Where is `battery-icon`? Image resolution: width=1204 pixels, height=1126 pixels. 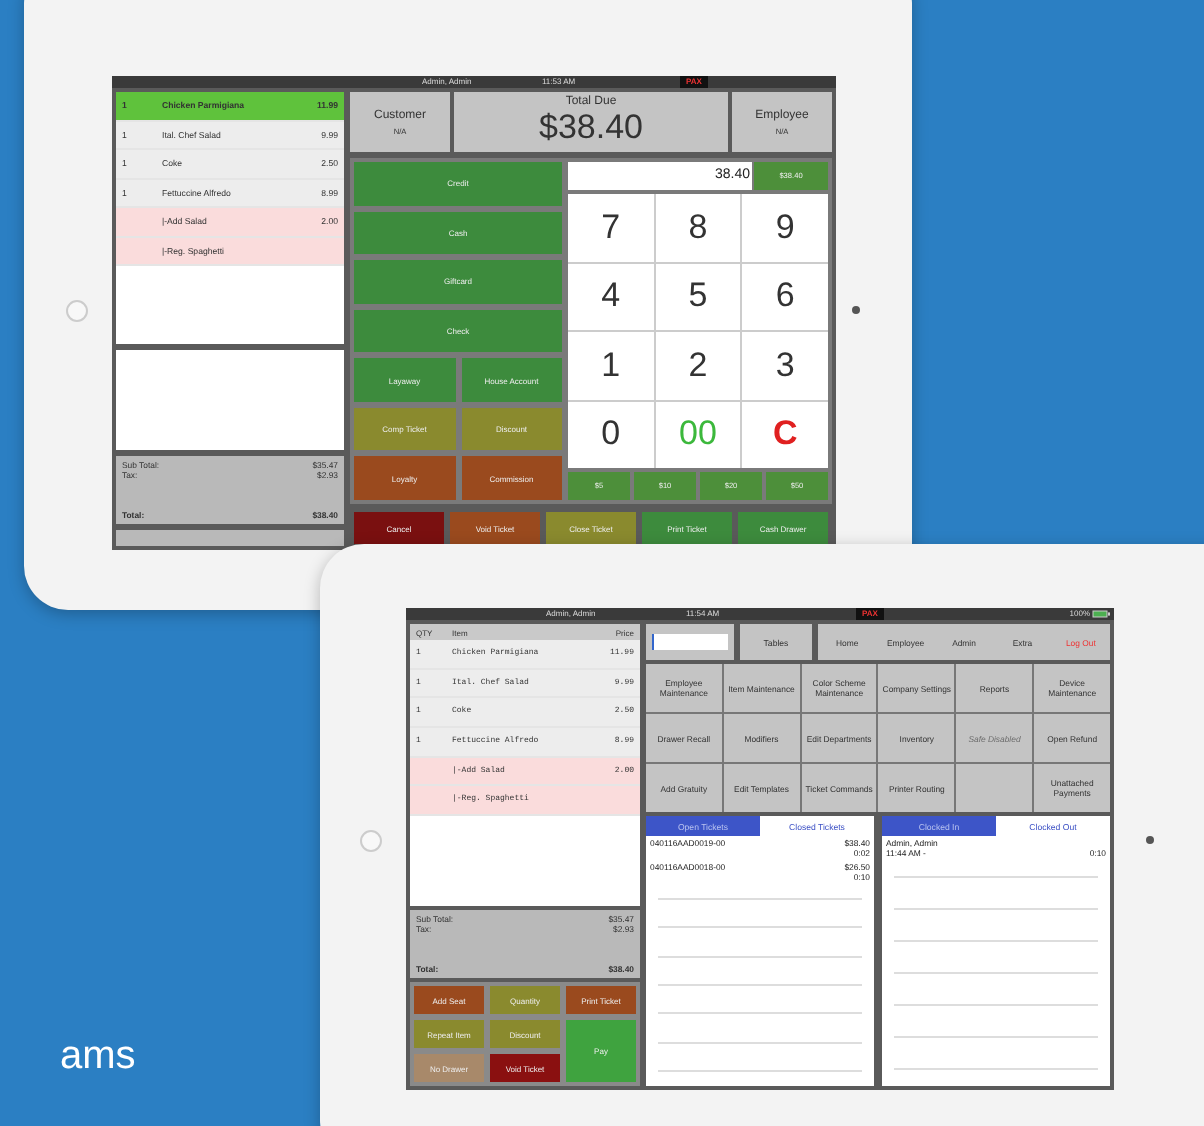
battery-icon is located at coordinates (1101, 614).